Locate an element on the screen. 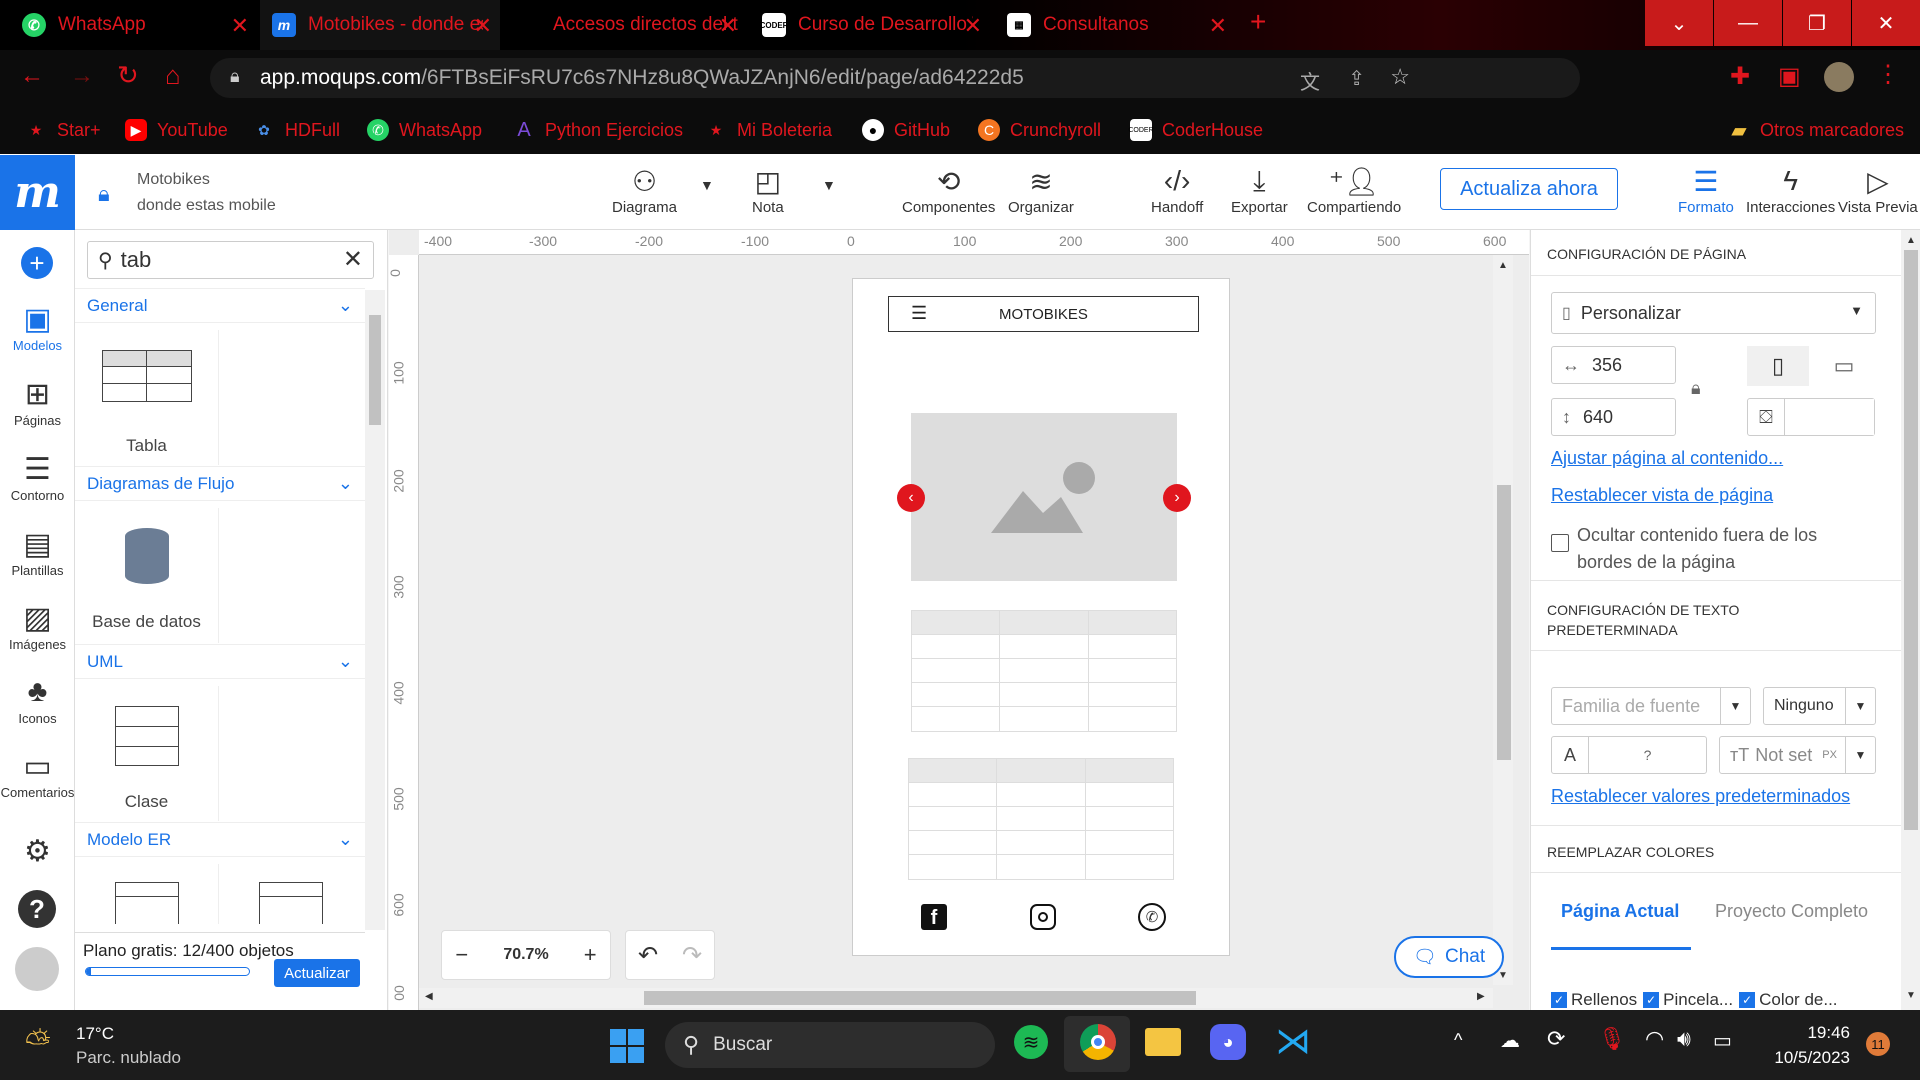 The image size is (1920, 1080). tab-whatsapp: ✆ WhatsApp ✕ is located at coordinates (139, 25).